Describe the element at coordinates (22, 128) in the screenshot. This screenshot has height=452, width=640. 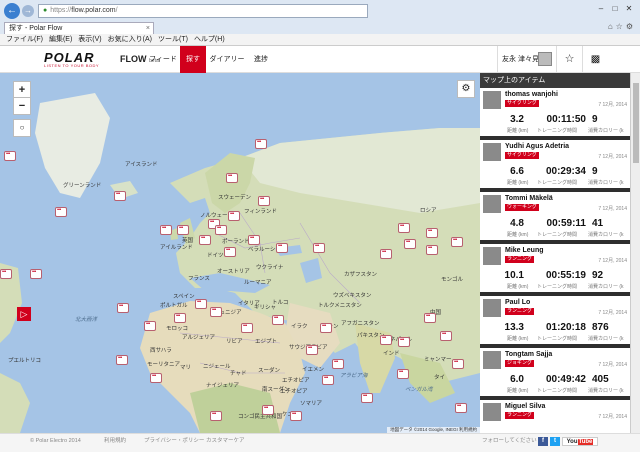
I see `locate-icon: ○` at that location.